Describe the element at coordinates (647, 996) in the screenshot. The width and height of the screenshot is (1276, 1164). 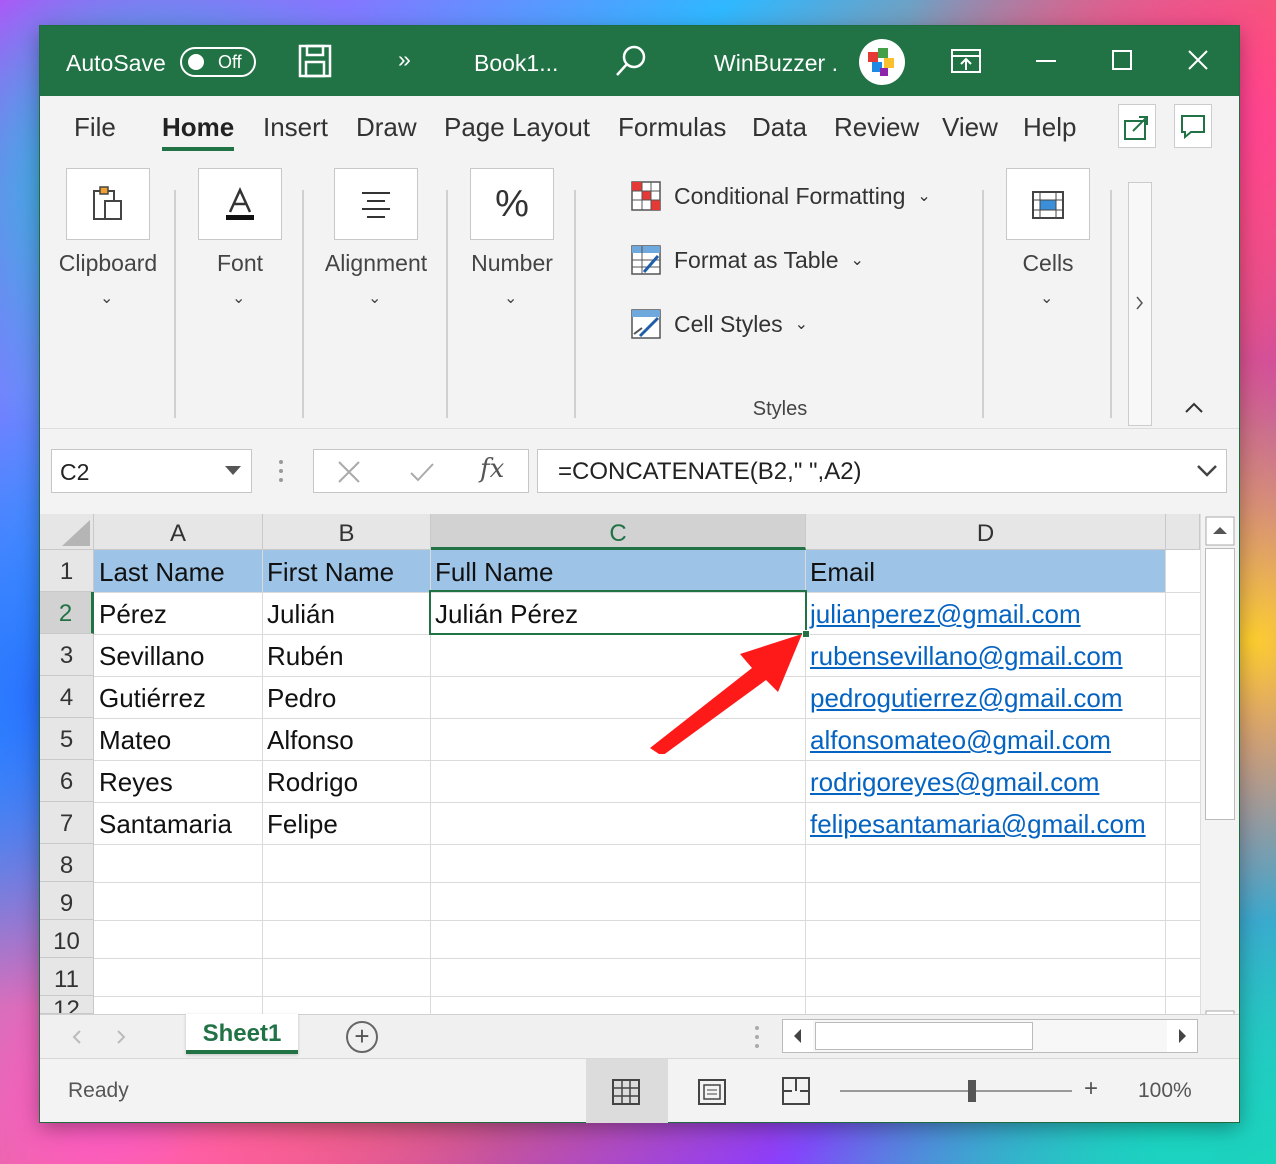
I see `gridline` at that location.